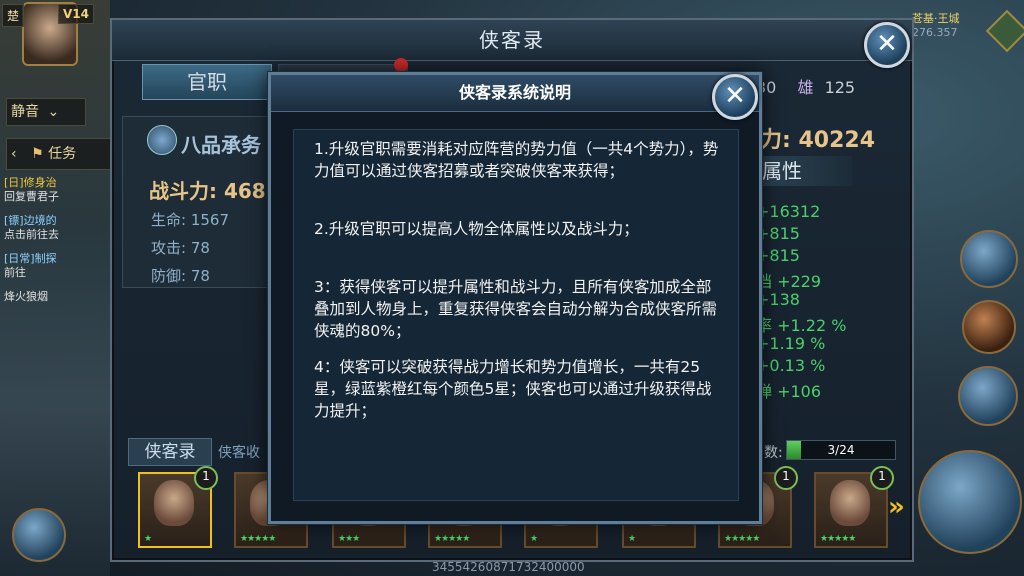  What do you see at coordinates (25, 112) in the screenshot?
I see `mute-label: 静音` at bounding box center [25, 112].